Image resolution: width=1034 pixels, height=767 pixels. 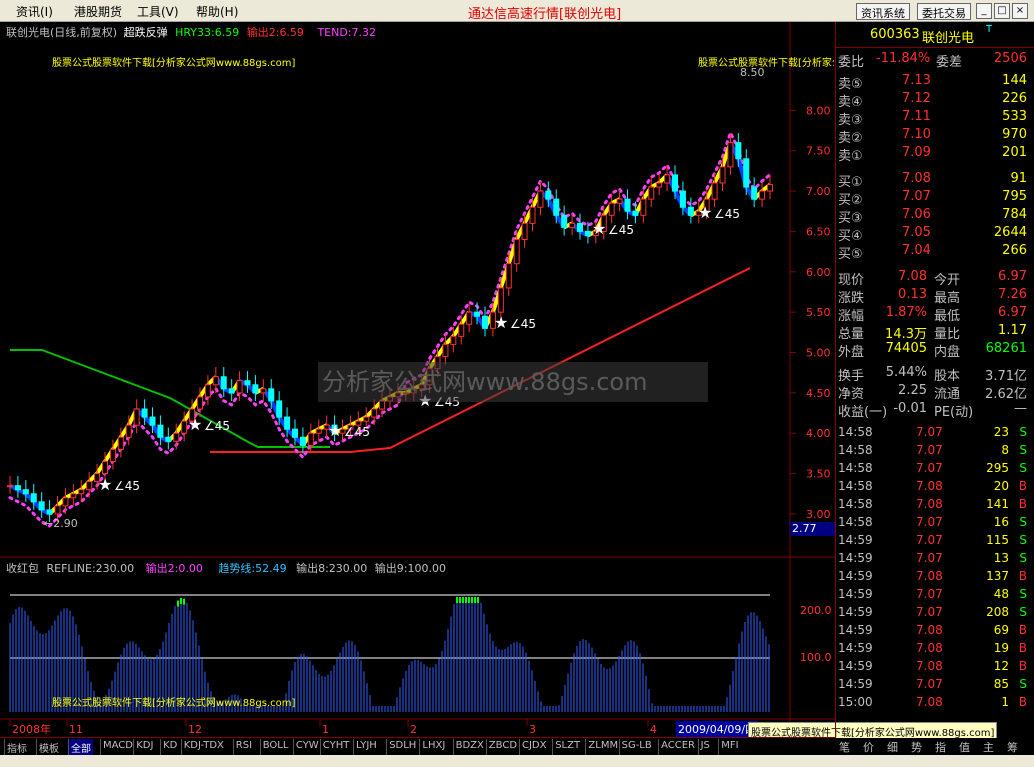 What do you see at coordinates (883, 11) in the screenshot?
I see `news-system-button: 资讯系统` at bounding box center [883, 11].